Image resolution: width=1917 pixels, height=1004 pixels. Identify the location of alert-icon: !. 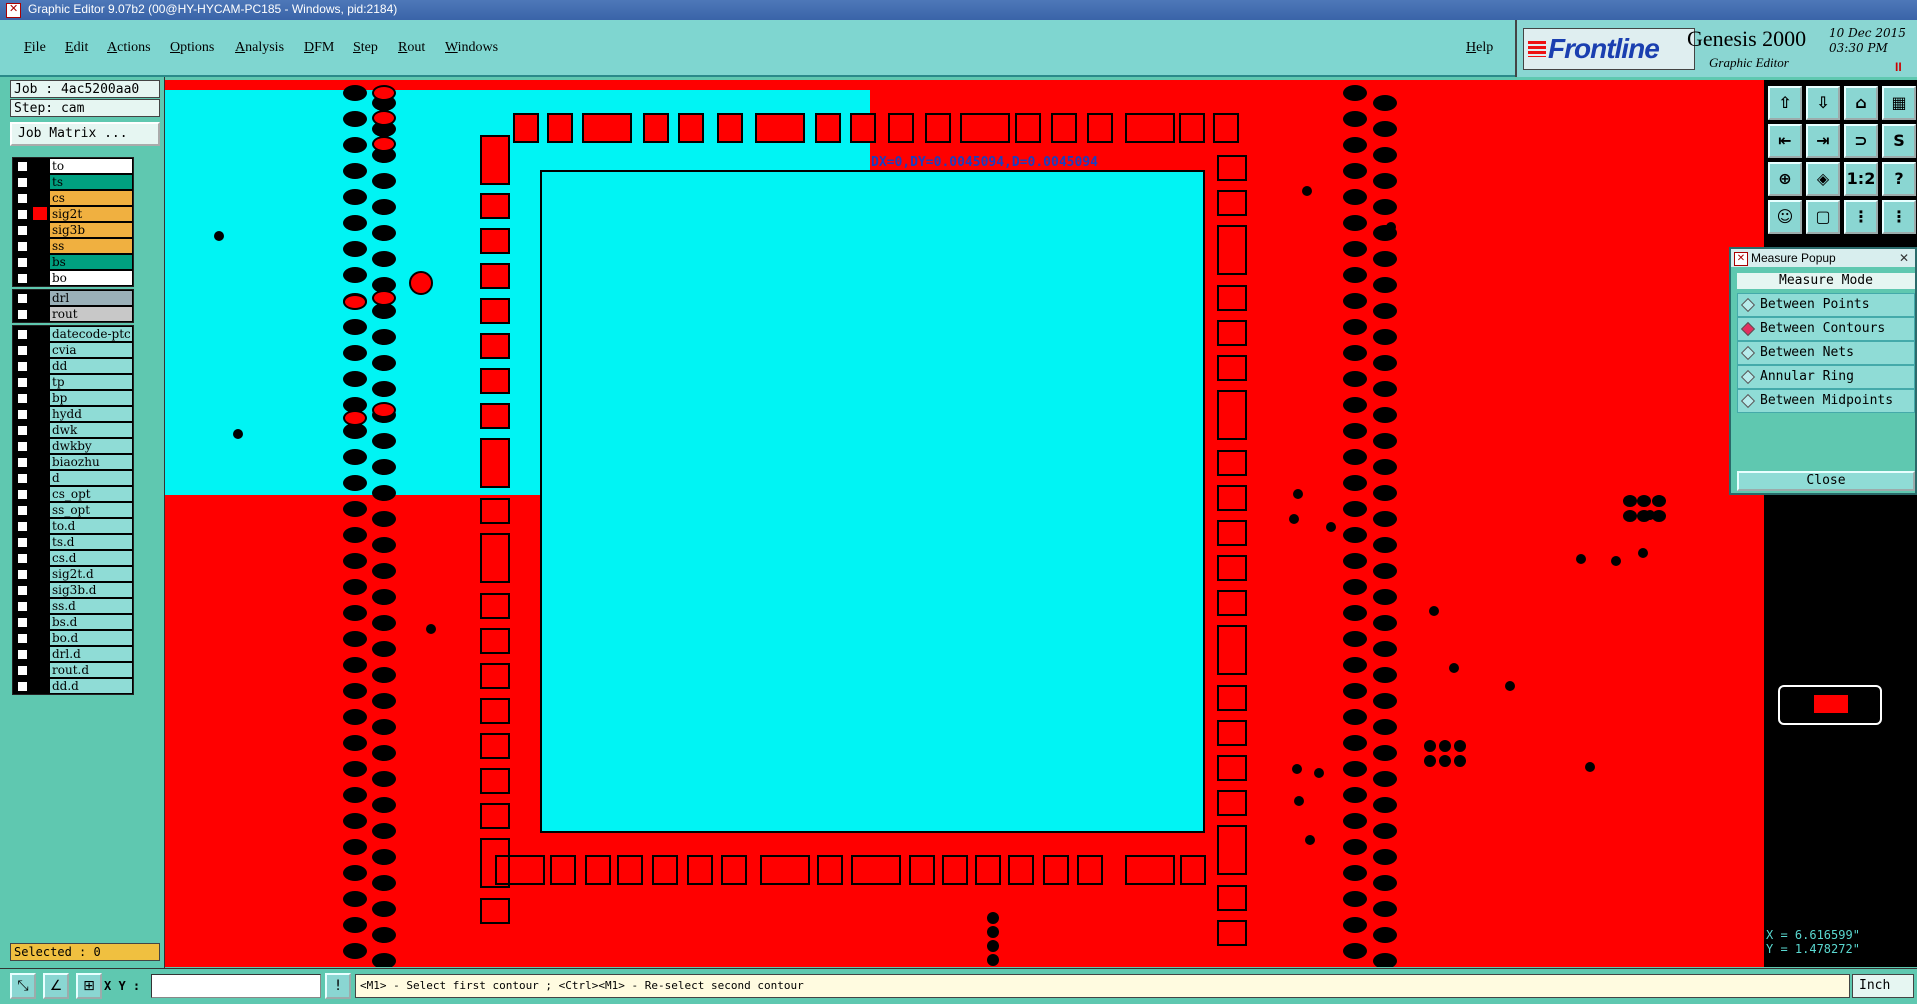
(338, 986).